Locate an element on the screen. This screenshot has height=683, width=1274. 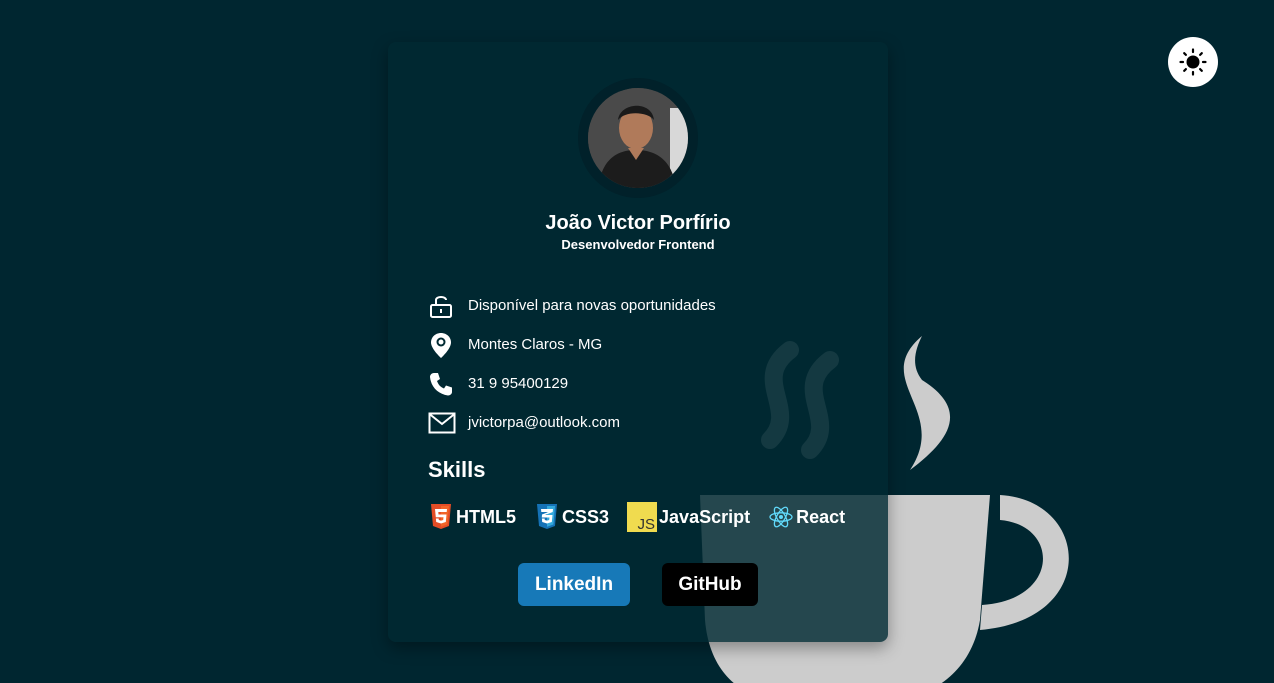
phone-icon is located at coordinates (443, 384).